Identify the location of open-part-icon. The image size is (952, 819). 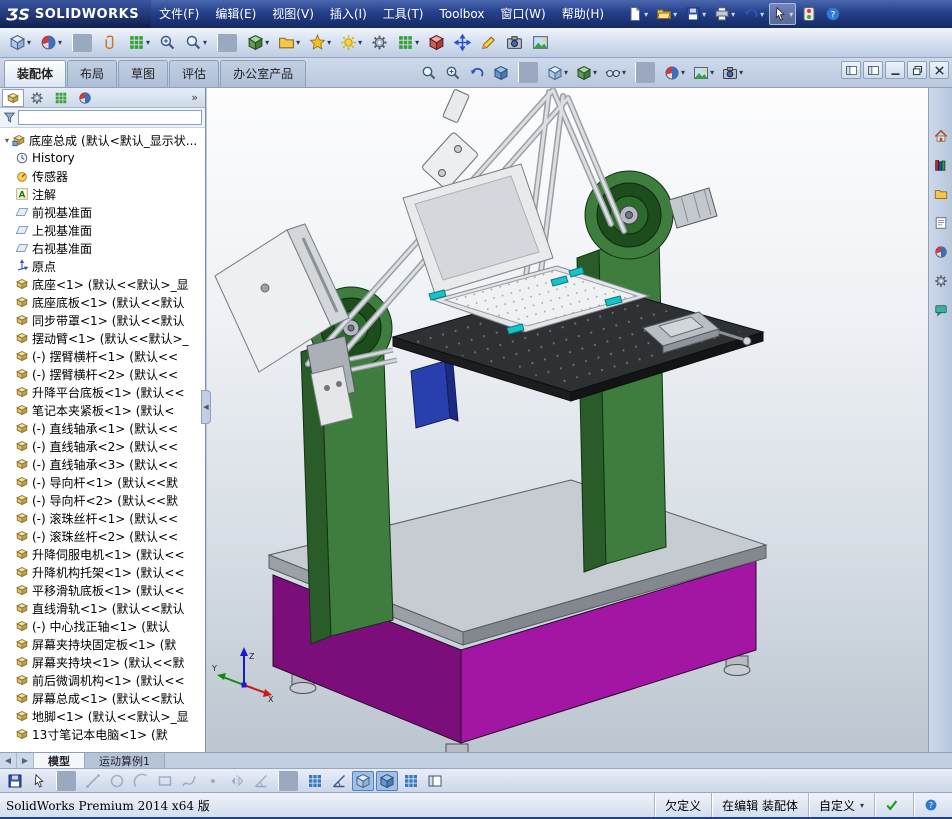
(289, 43).